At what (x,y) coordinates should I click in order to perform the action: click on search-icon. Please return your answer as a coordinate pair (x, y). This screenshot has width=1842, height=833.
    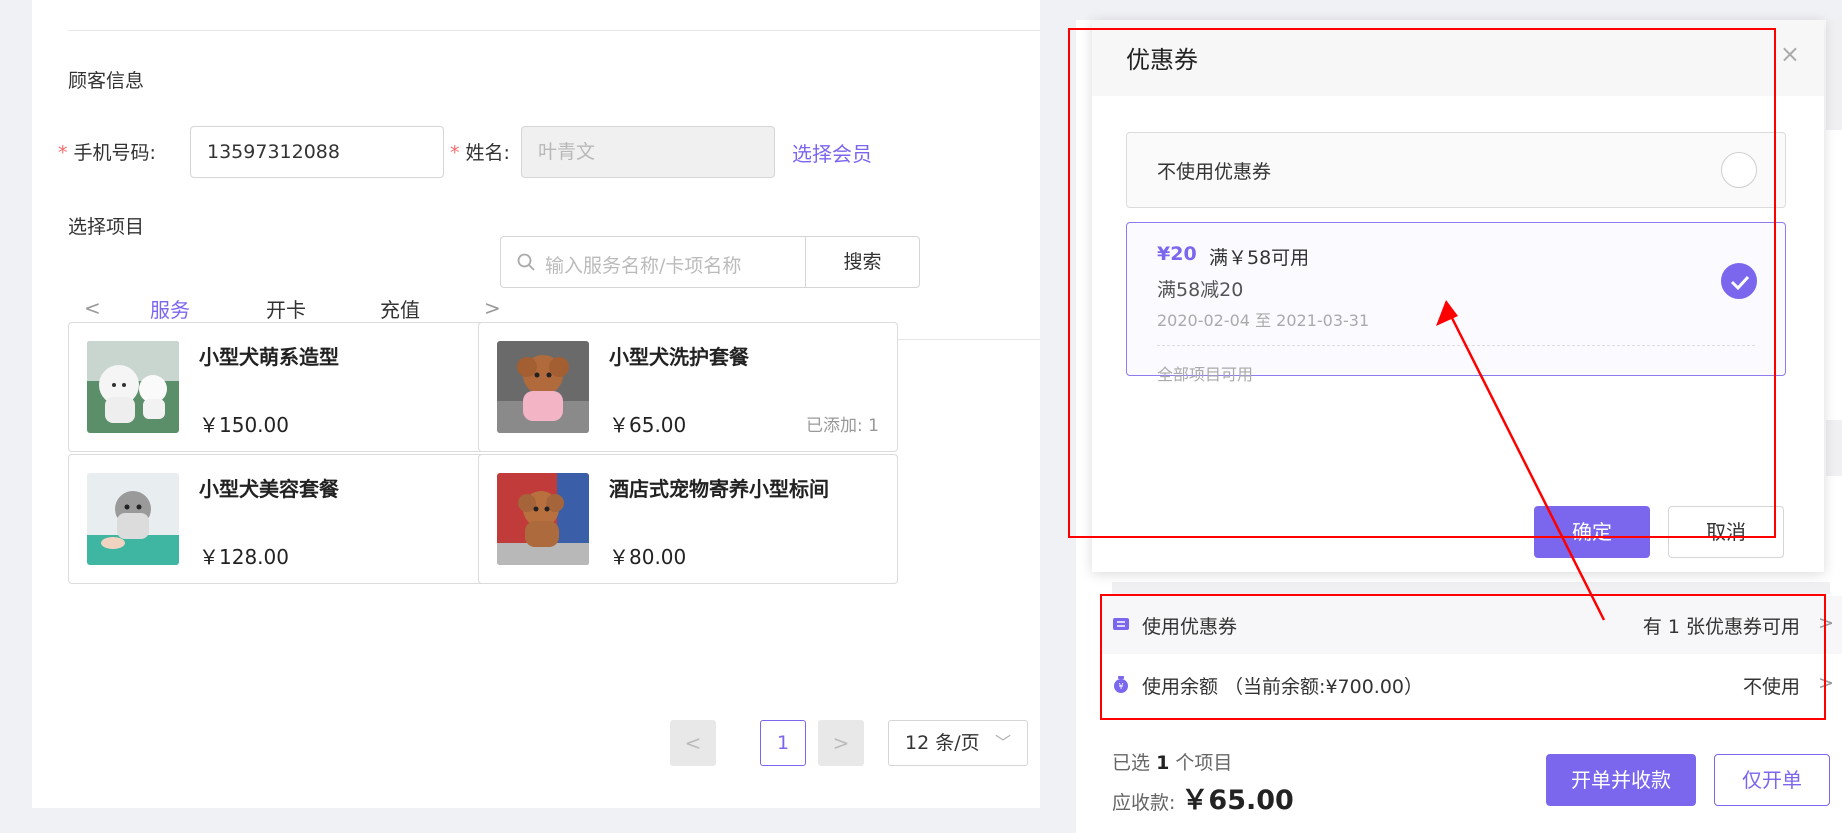
    Looking at the image, I should click on (526, 262).